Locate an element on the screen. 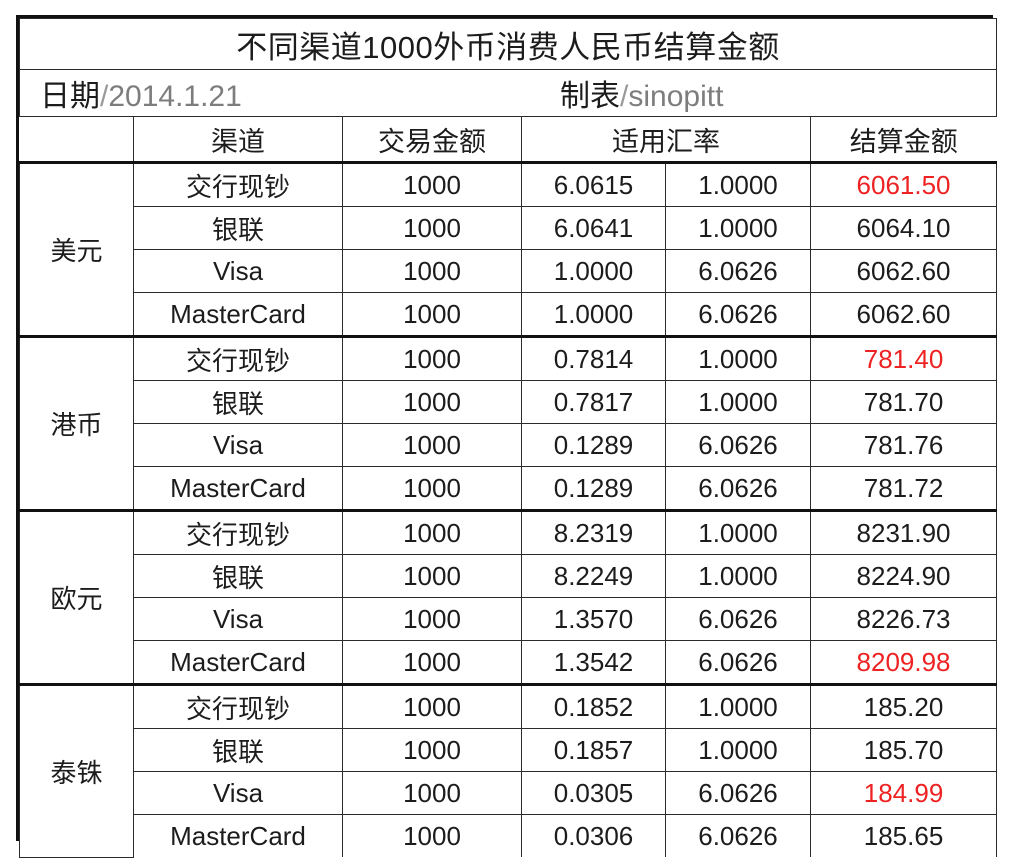  table-row: Visa 1000 0.0305 6.0626 184.99 is located at coordinates (509, 793).